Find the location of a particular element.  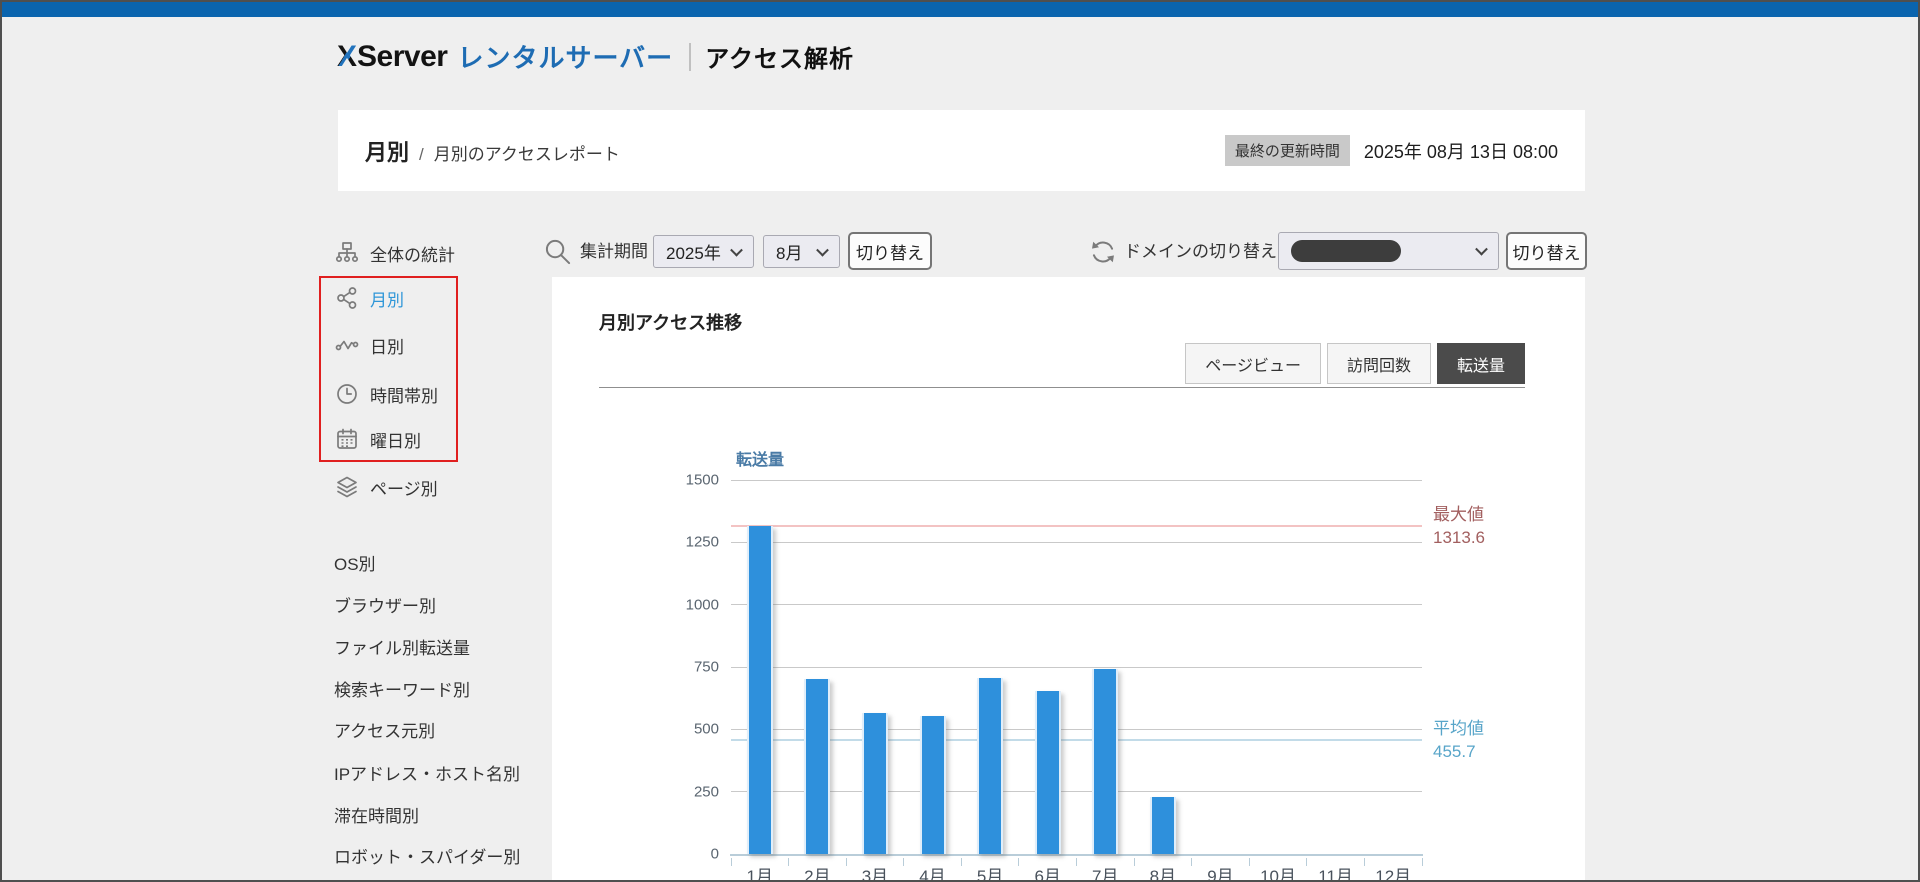

month-select-value: 8月 is located at coordinates (789, 253).